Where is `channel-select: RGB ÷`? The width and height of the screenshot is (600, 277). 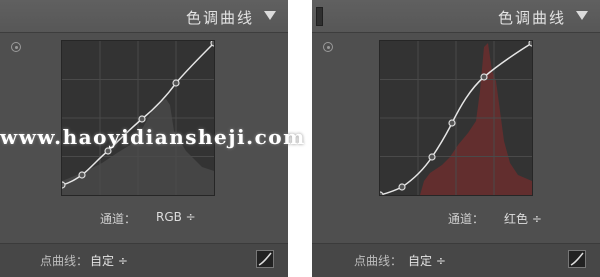 channel-select: RGB ÷ is located at coordinates (176, 217).